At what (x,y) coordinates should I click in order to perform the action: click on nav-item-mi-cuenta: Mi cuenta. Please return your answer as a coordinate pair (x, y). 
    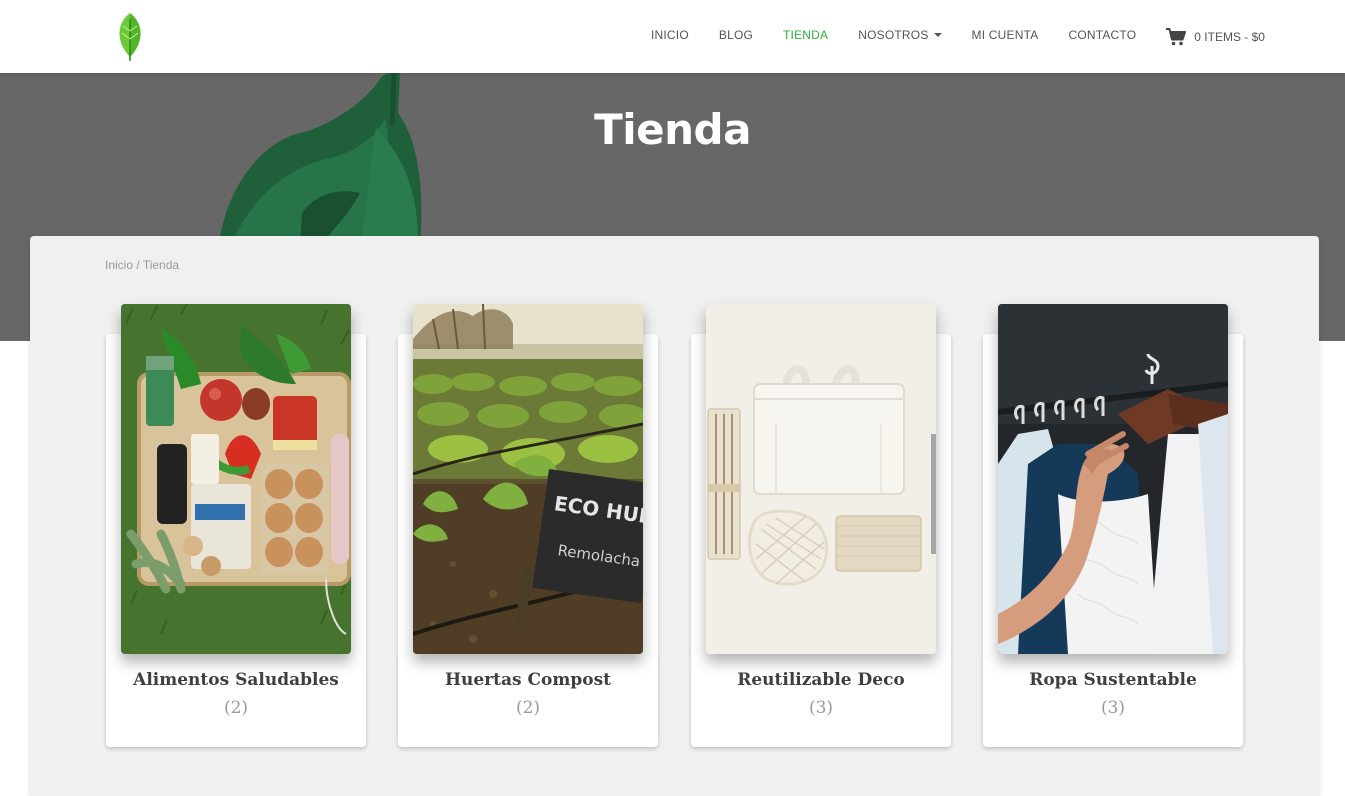
    Looking at the image, I should click on (1005, 35).